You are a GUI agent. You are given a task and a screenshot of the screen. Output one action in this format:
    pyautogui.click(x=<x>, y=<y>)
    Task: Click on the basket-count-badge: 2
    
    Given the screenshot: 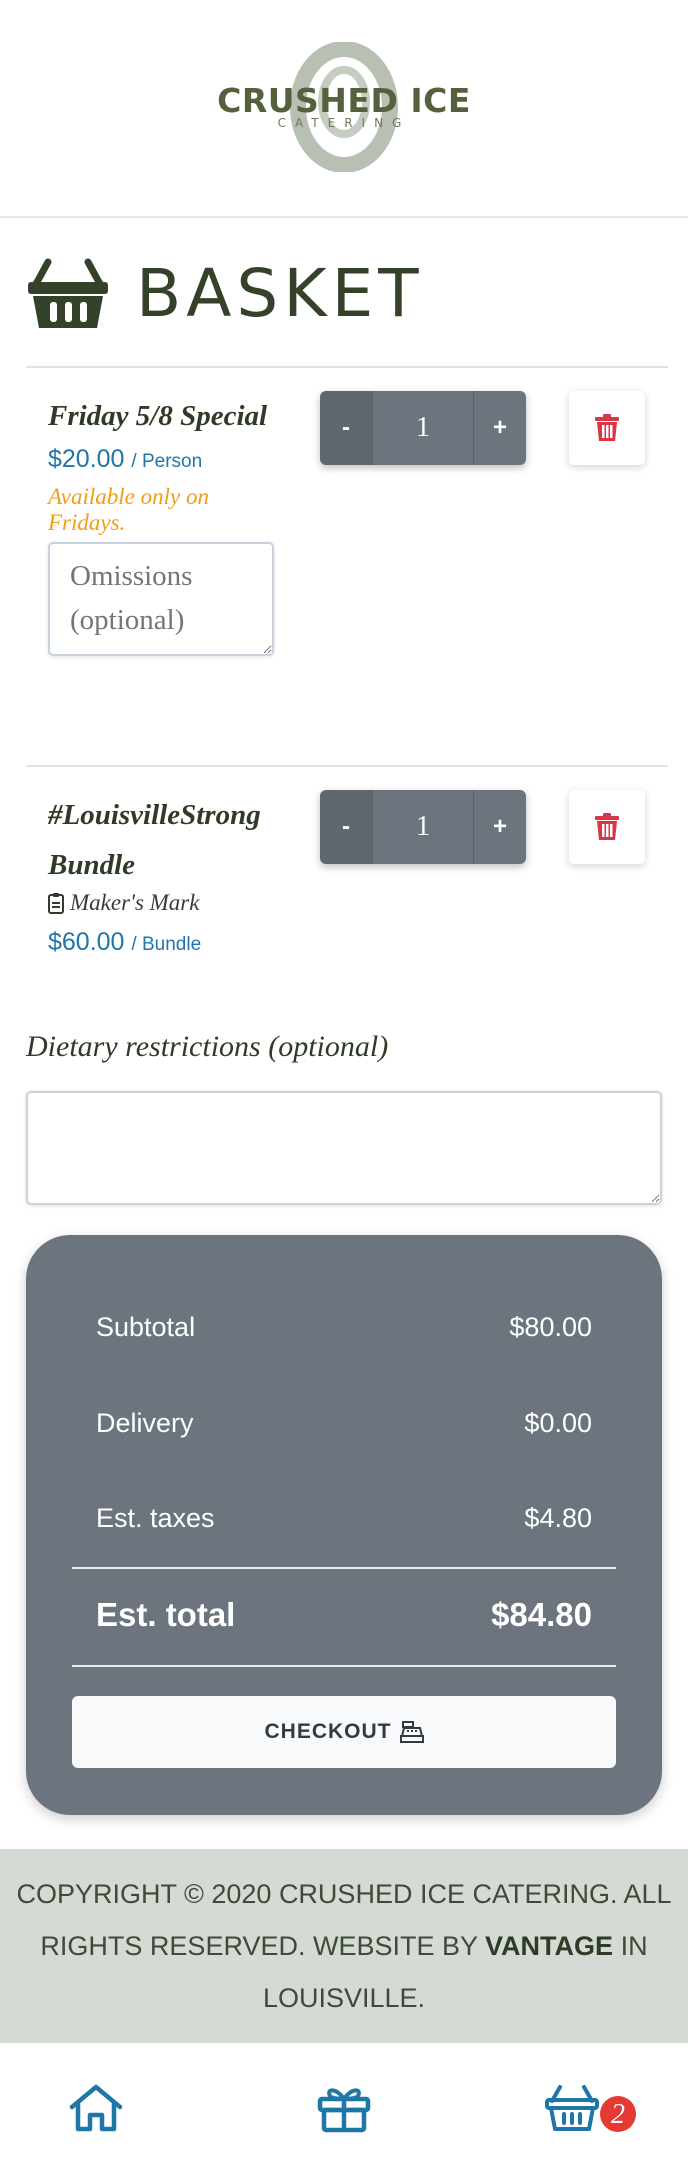 What is the action you would take?
    pyautogui.click(x=618, y=2114)
    